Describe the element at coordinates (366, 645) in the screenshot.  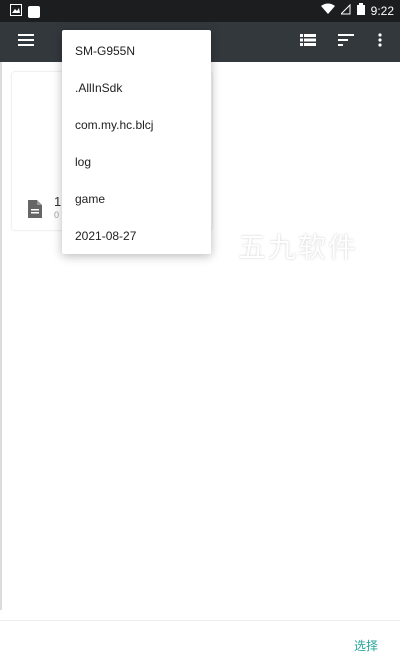
I see `select-button: 选择` at that location.